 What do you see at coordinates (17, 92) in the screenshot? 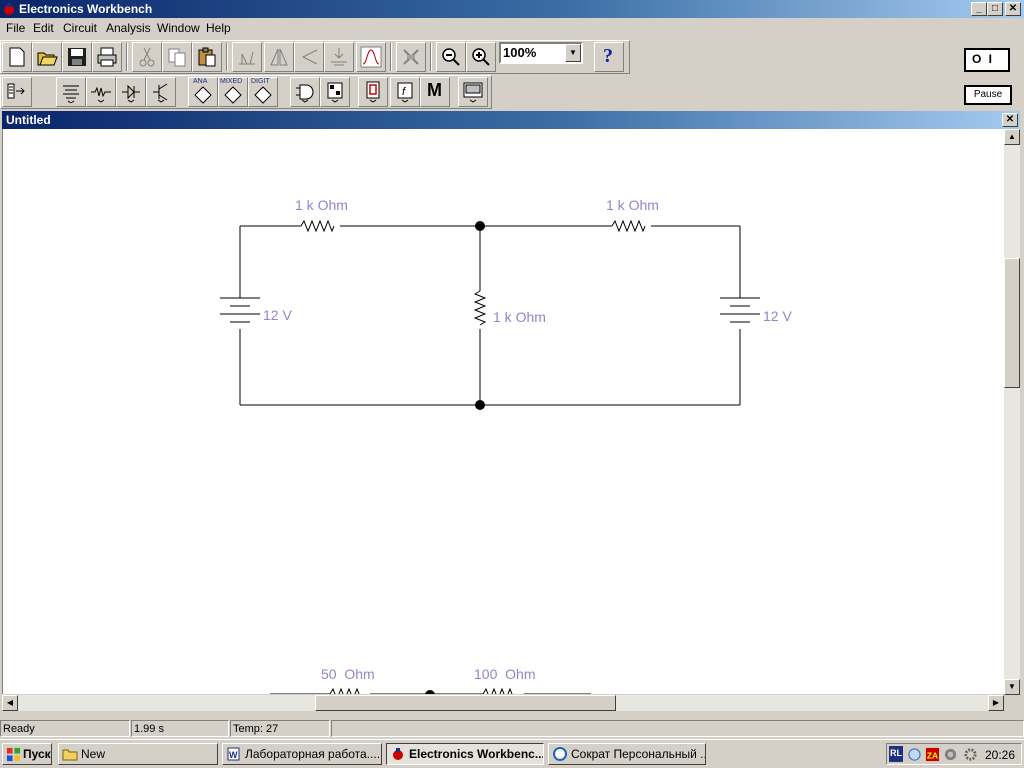
I see `favorites-bin-button` at bounding box center [17, 92].